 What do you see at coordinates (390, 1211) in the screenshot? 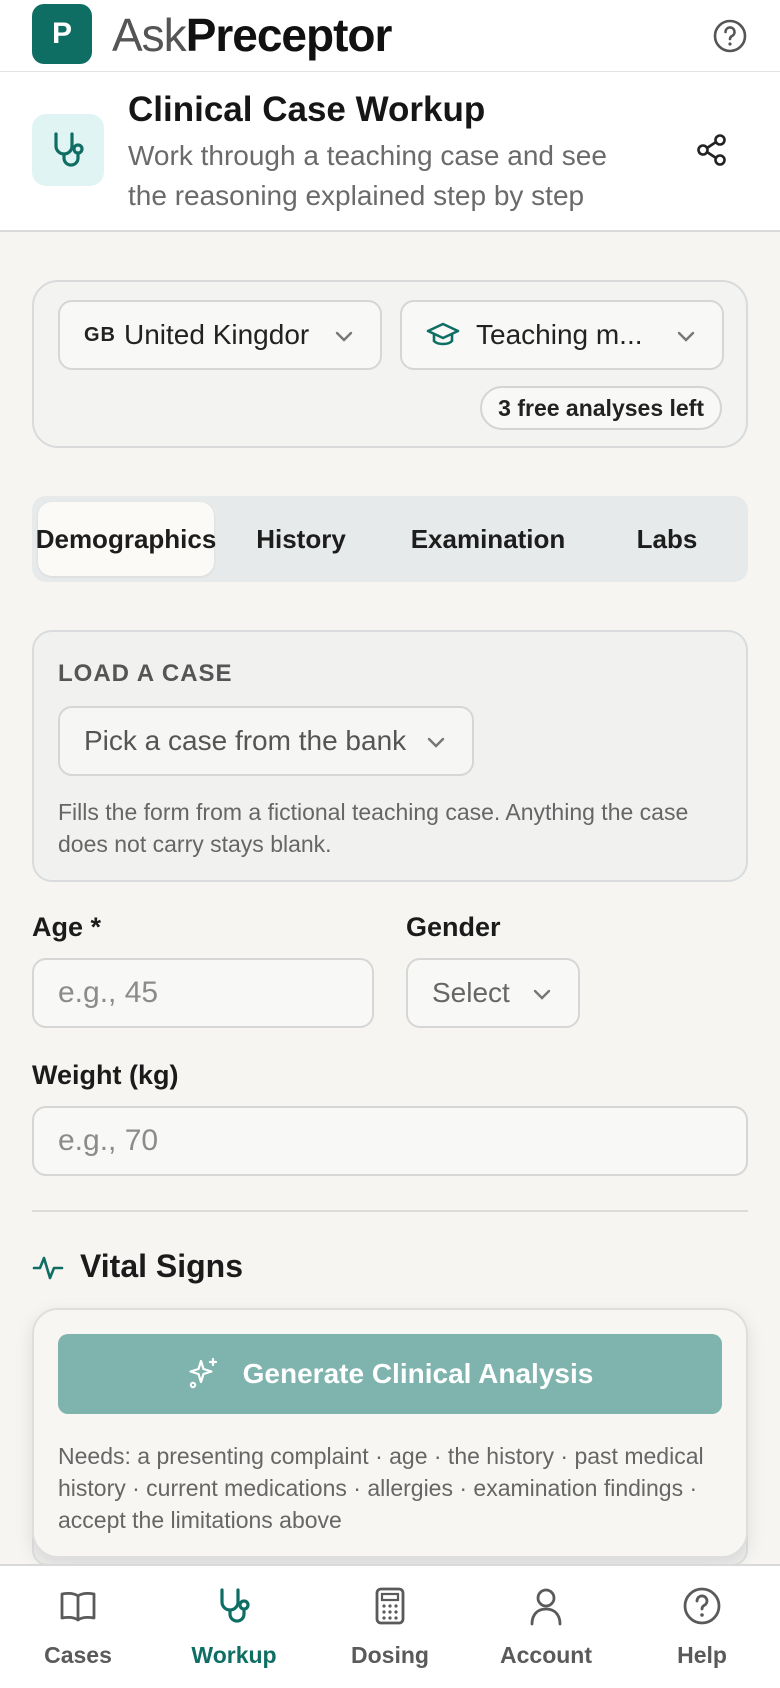
I see `section-divider` at bounding box center [390, 1211].